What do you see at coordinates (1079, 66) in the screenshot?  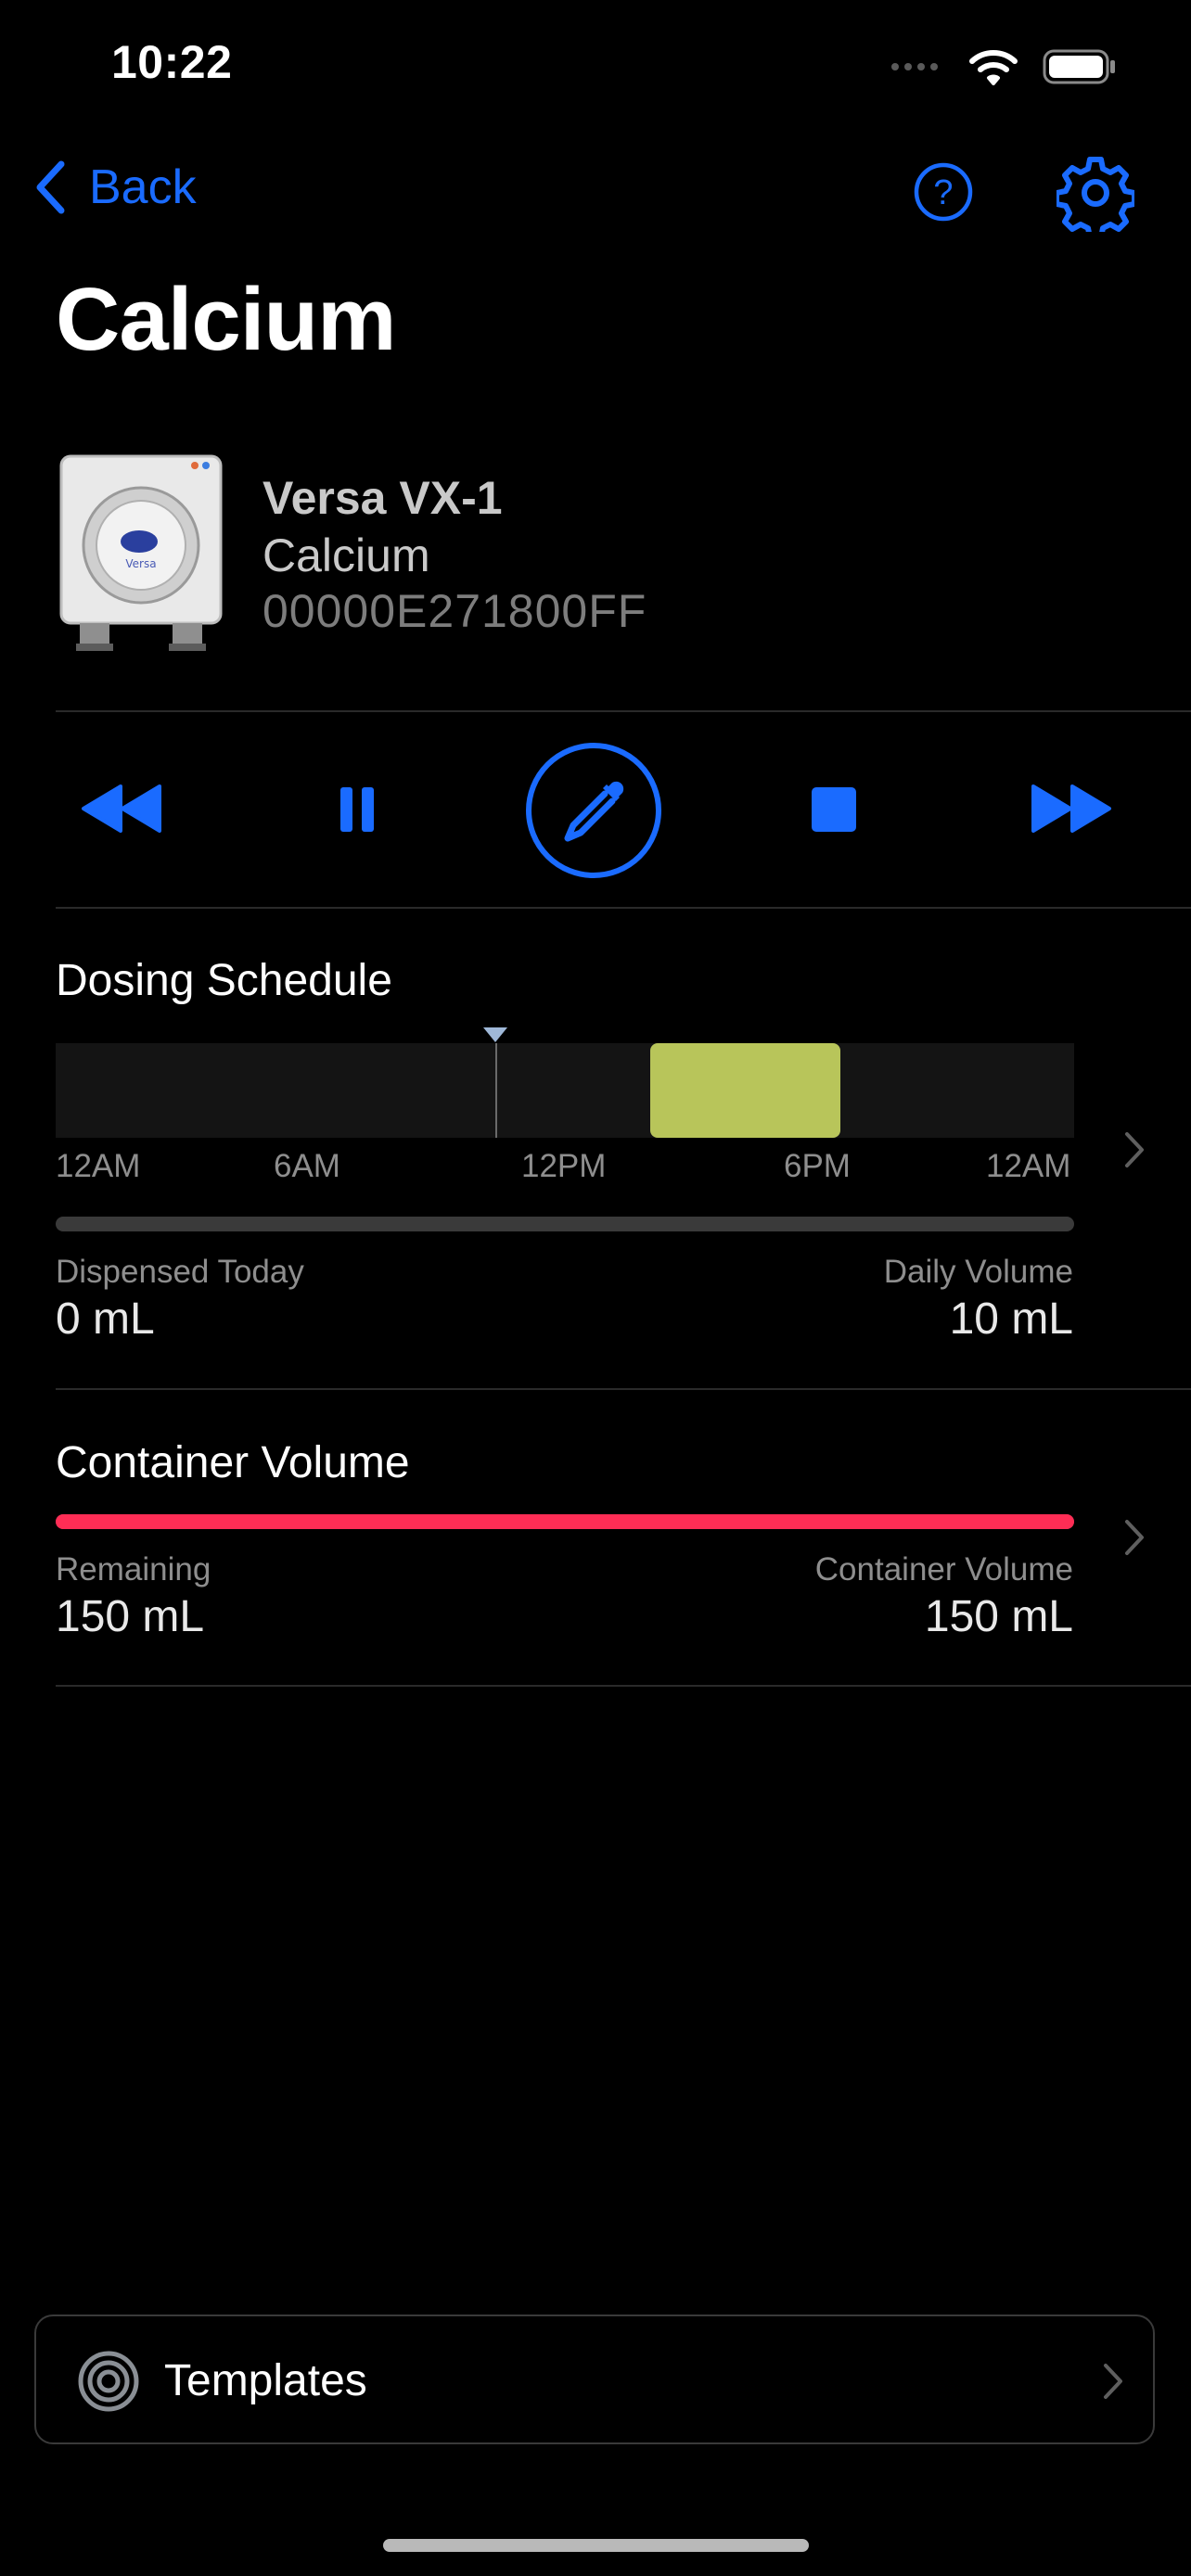 I see `battery-icon` at bounding box center [1079, 66].